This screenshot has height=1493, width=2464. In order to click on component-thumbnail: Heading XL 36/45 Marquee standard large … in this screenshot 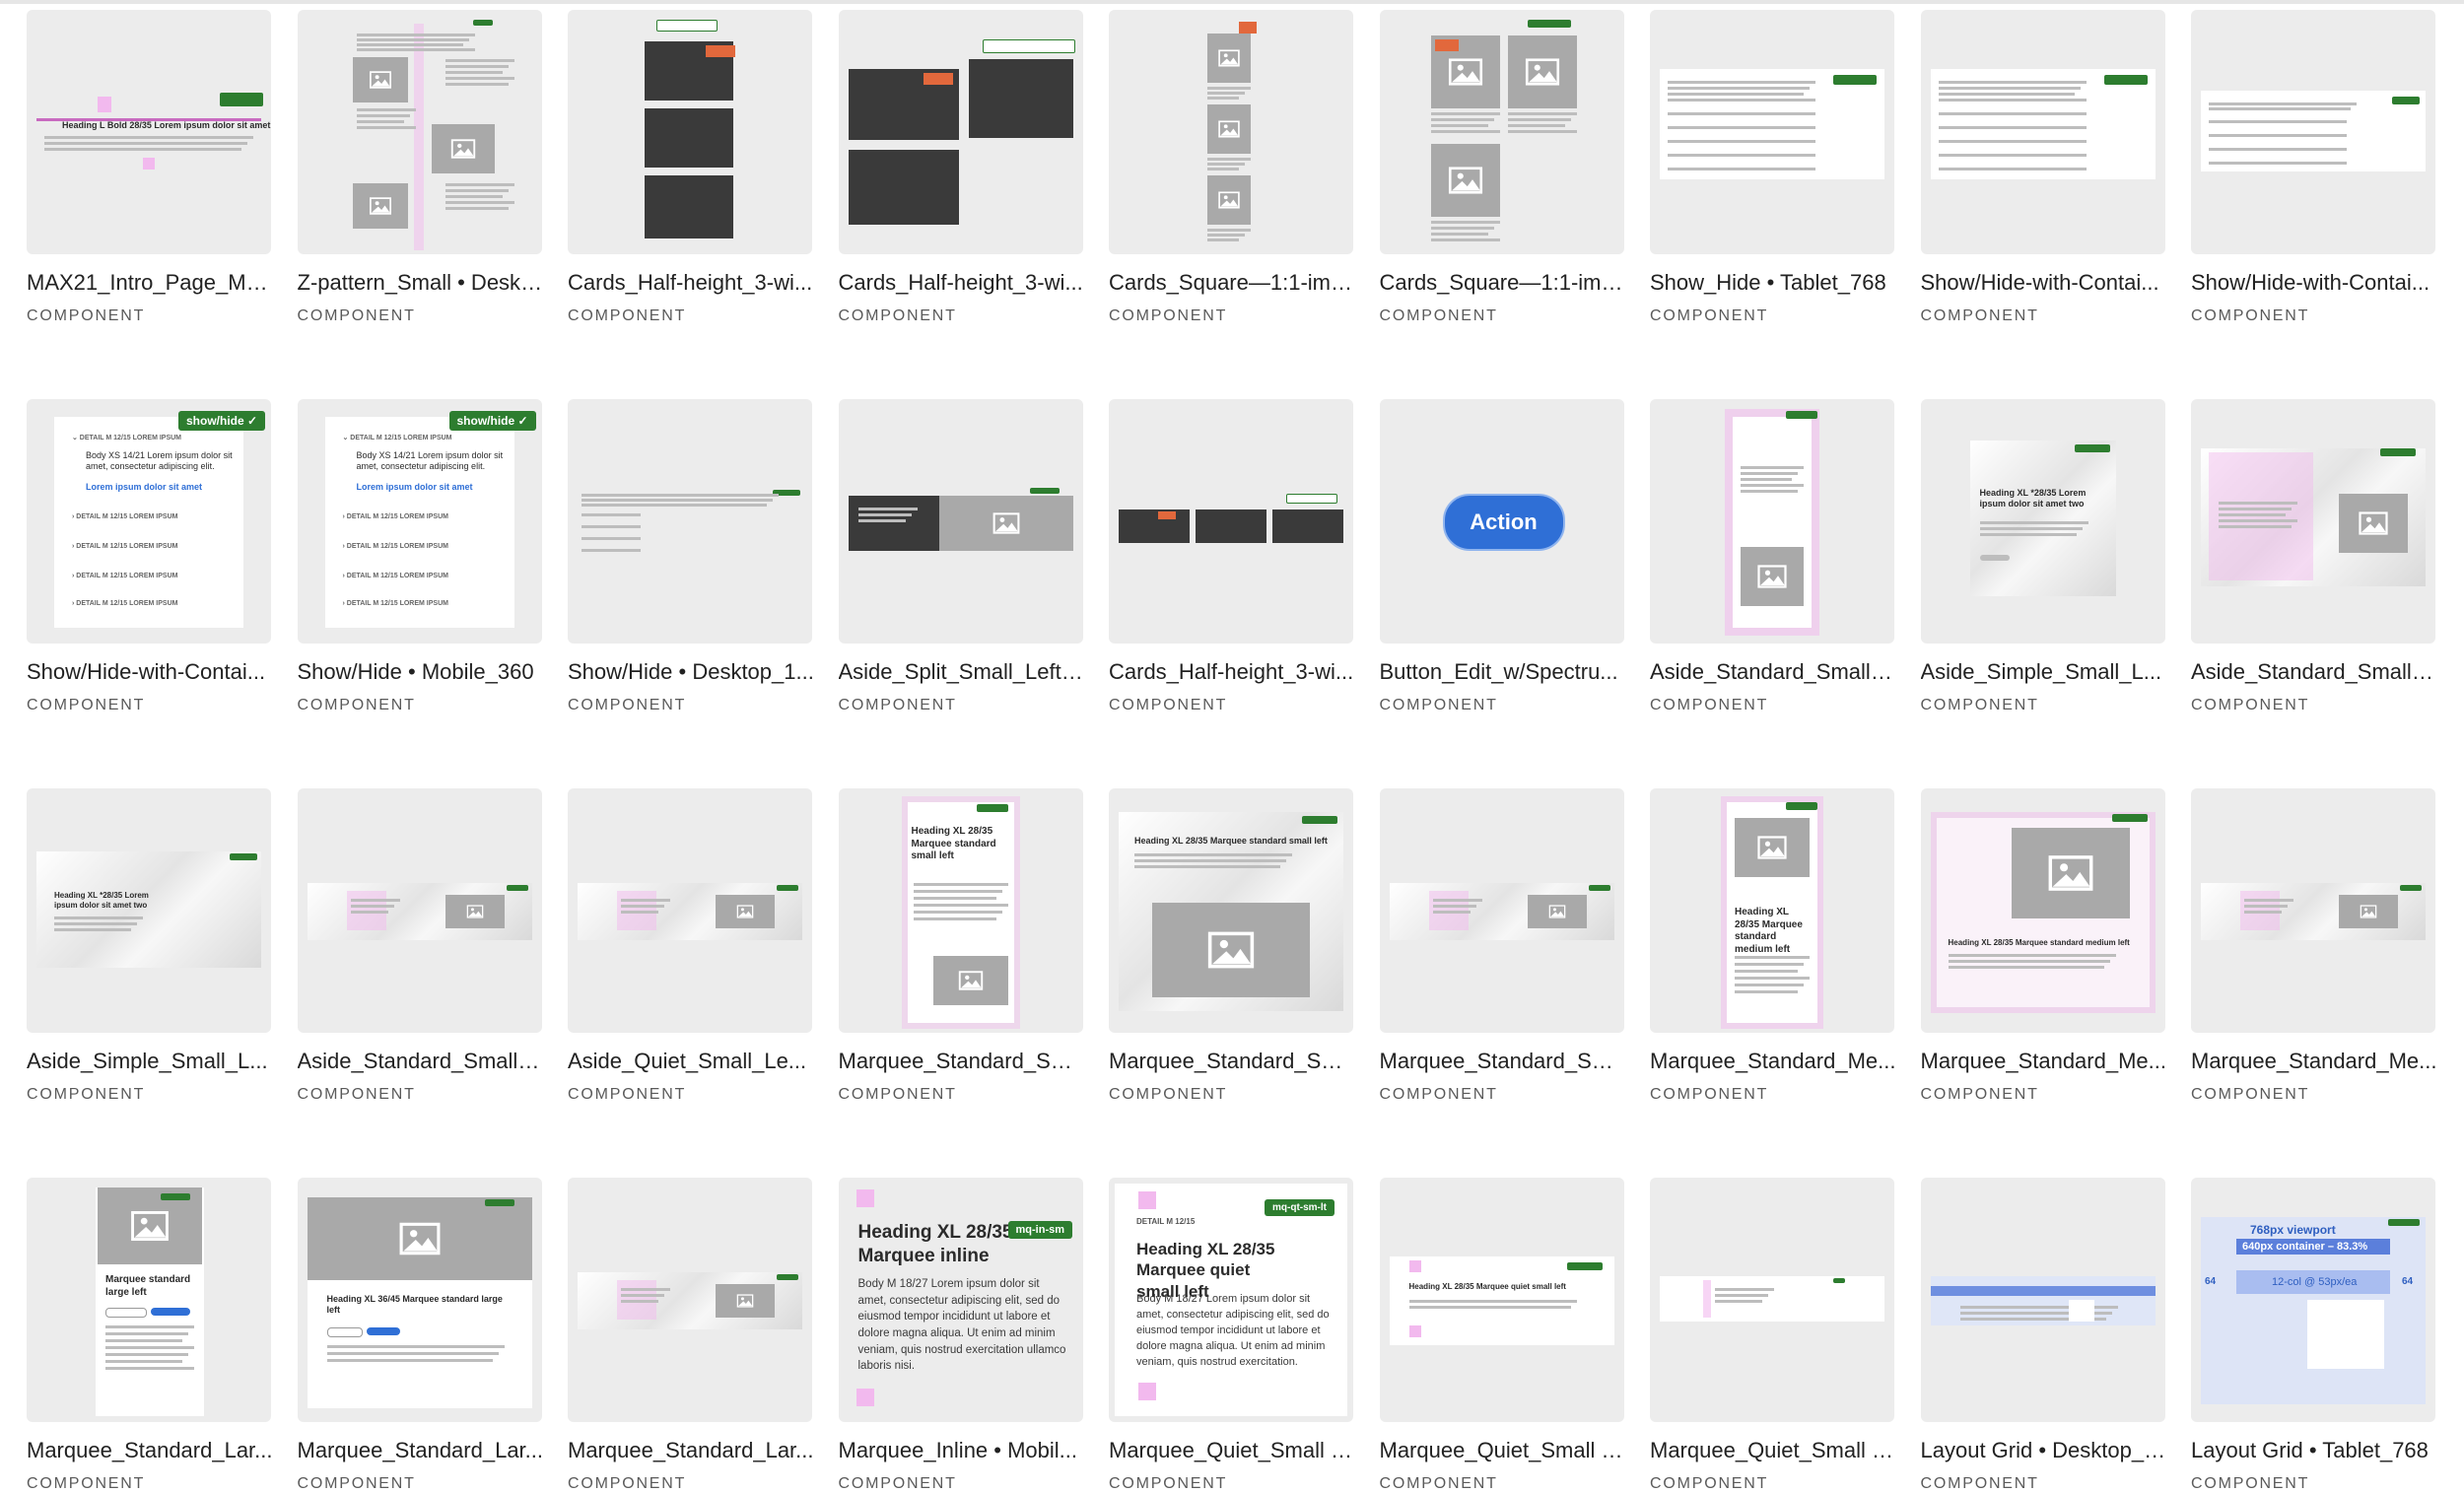, I will do `click(419, 1300)`.